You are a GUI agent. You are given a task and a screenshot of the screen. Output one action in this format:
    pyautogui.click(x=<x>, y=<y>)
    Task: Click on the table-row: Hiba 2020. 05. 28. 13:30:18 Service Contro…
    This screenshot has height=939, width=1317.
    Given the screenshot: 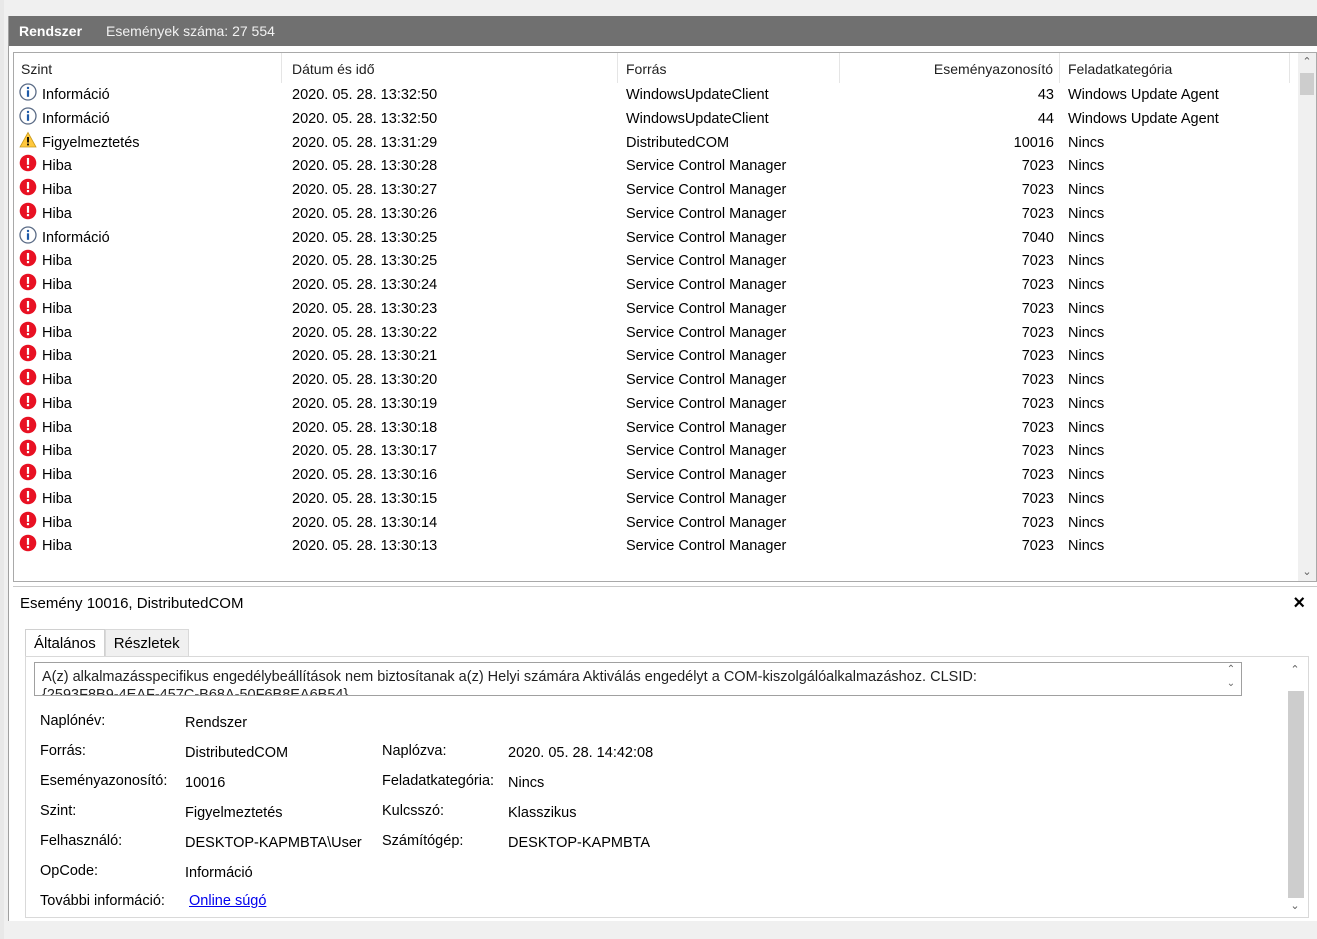 What is the action you would take?
    pyautogui.click(x=652, y=428)
    